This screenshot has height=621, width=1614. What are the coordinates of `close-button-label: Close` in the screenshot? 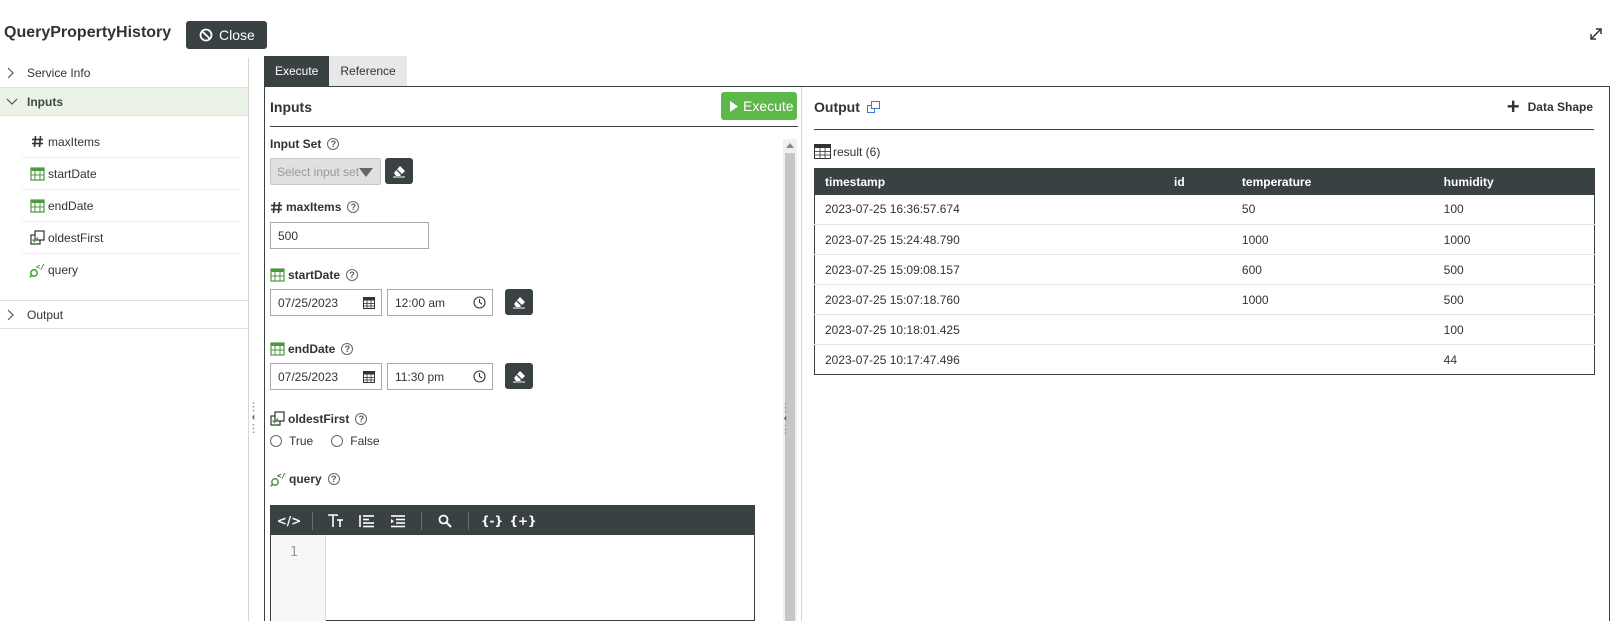 It's located at (237, 35).